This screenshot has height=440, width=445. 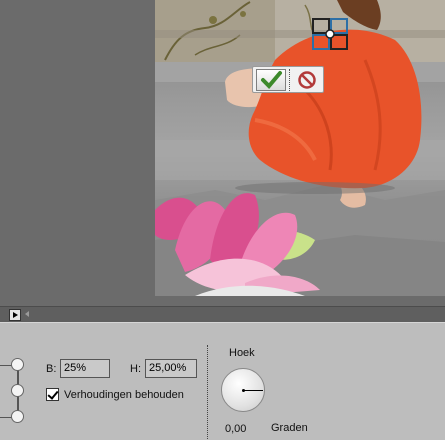 I want to click on angle-title: Hoek, so click(x=242, y=353).